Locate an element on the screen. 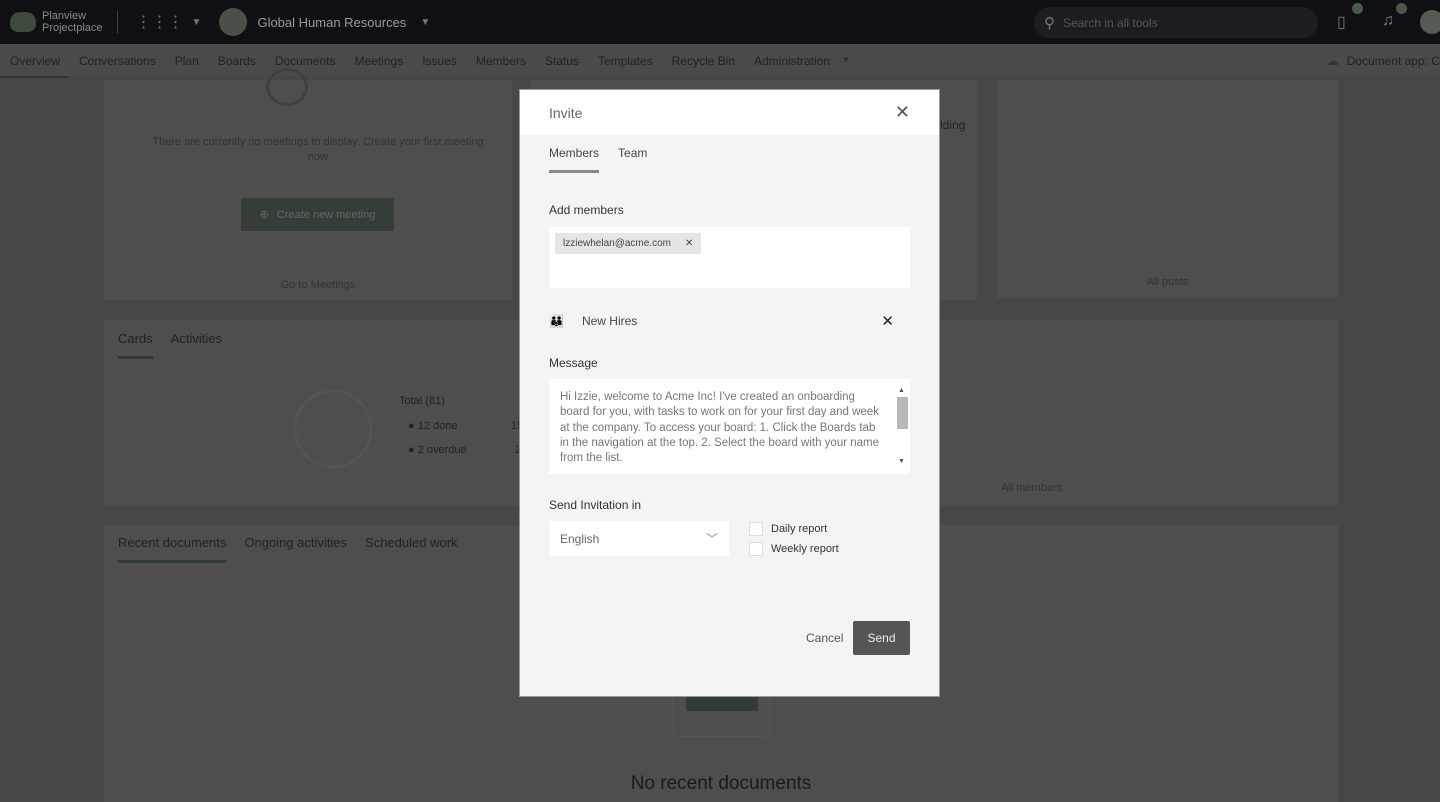  tab-ongoing-activities: Ongoing activities is located at coordinates (295, 549).